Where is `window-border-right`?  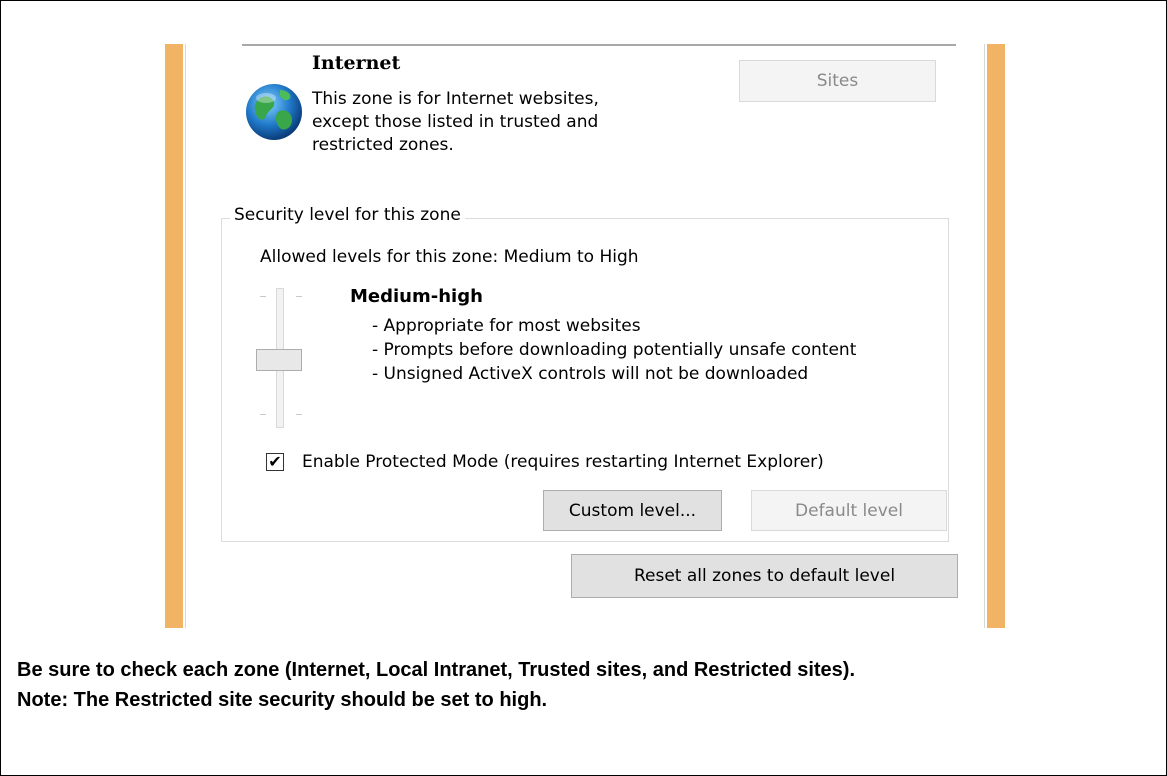 window-border-right is located at coordinates (996, 336).